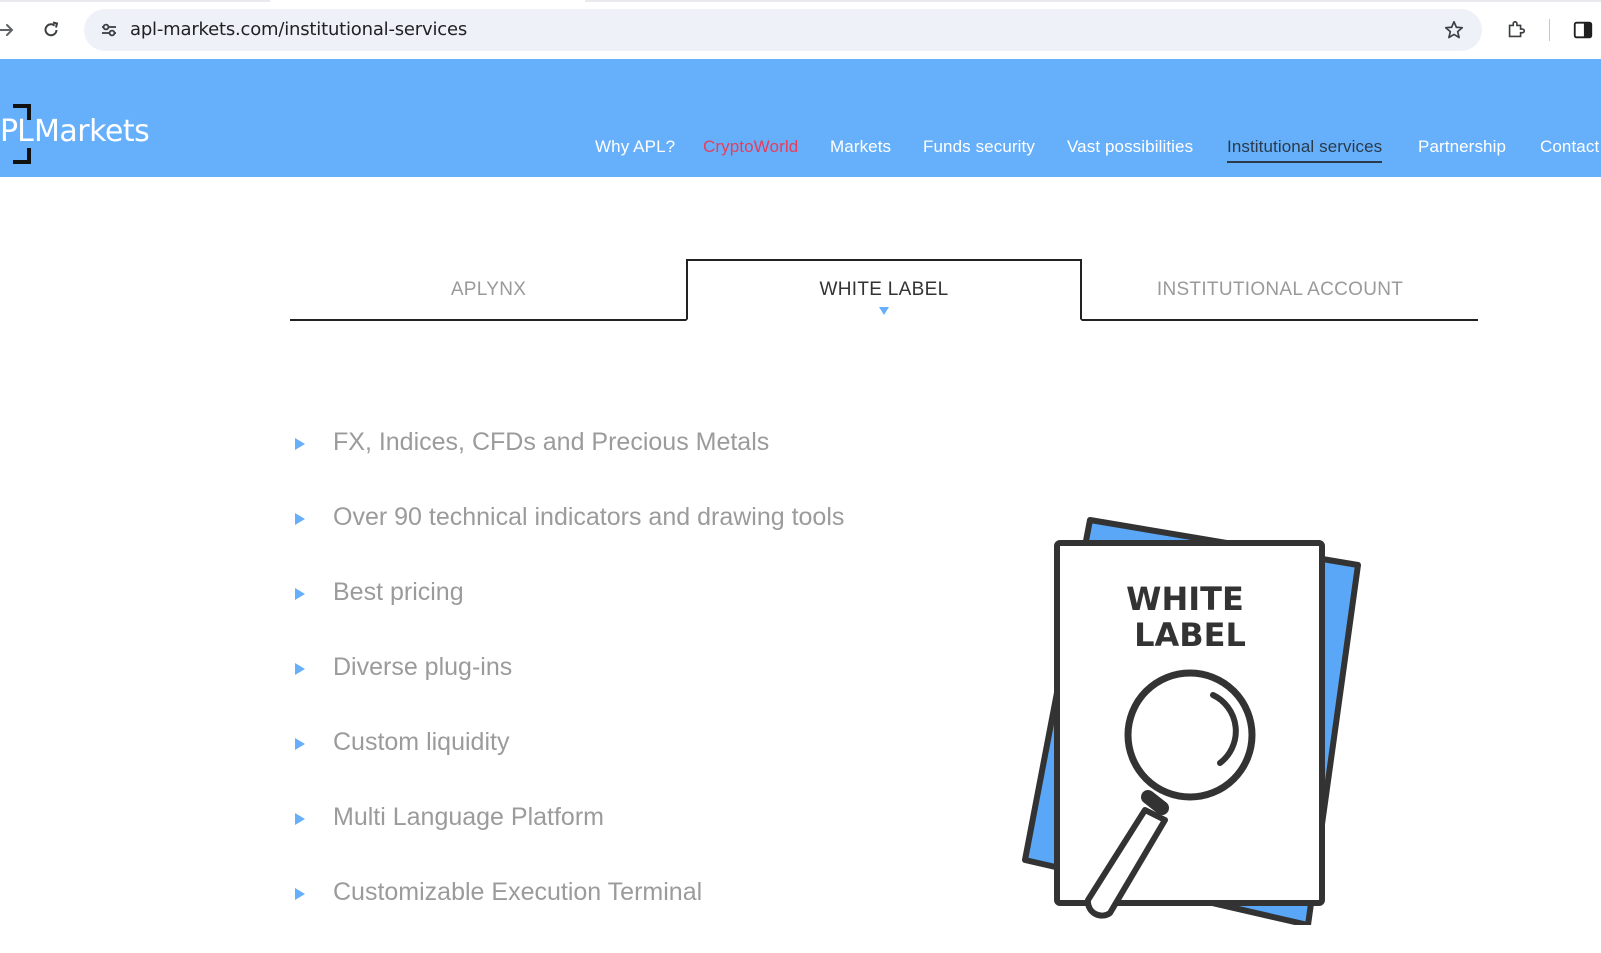  I want to click on illustration-line2: LABEL, so click(1190, 635).